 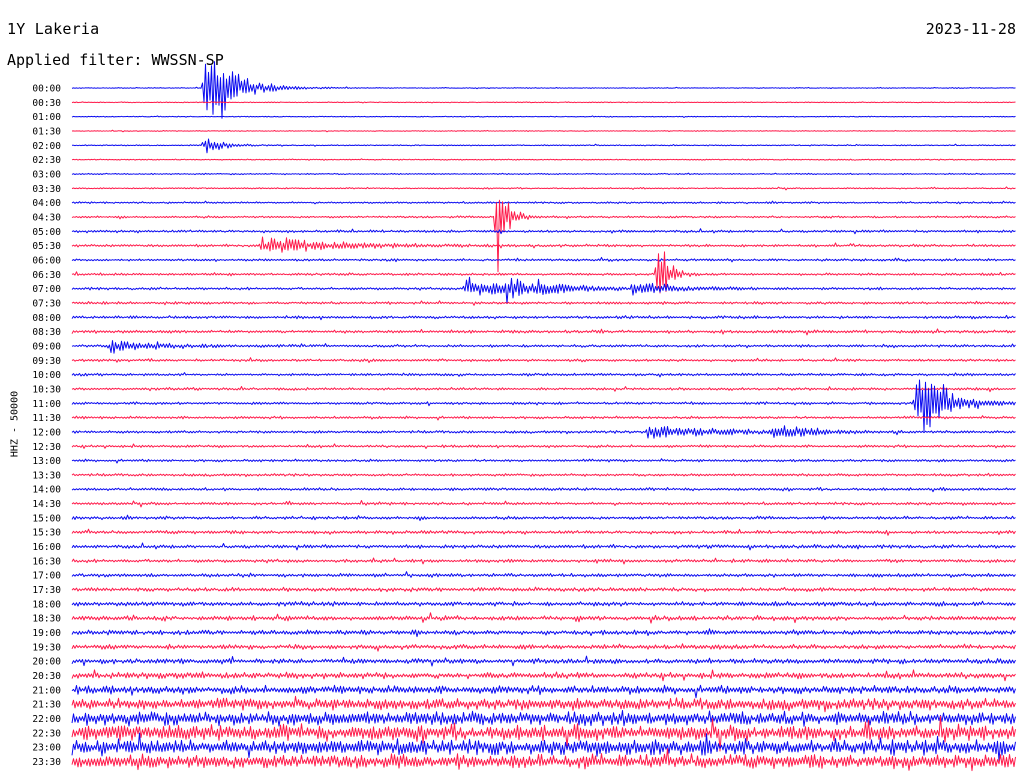 What do you see at coordinates (46, 662) in the screenshot?
I see `row-label: 20:00` at bounding box center [46, 662].